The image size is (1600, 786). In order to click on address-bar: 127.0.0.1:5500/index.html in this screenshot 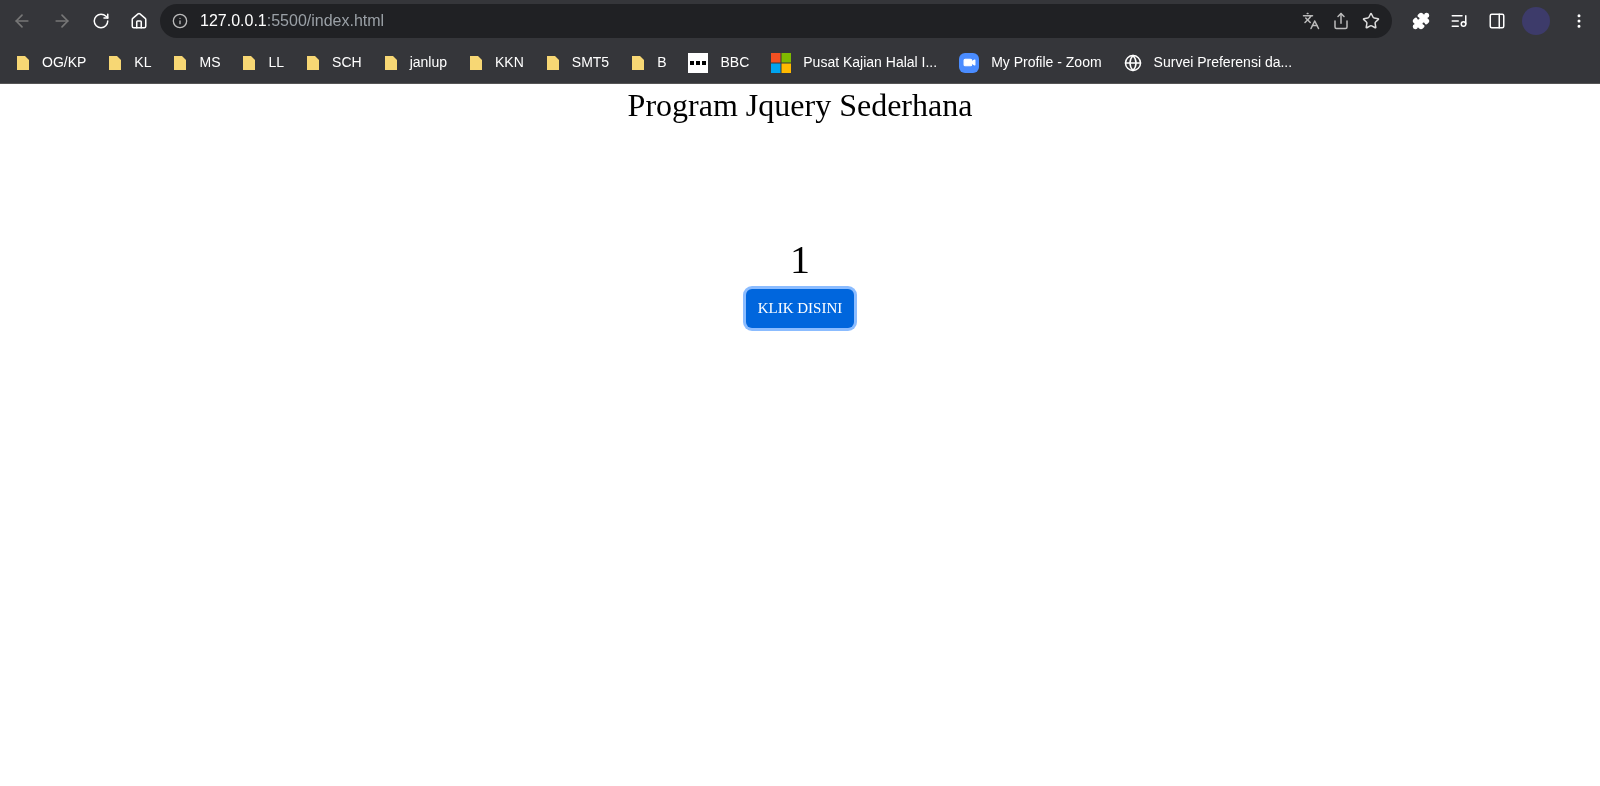, I will do `click(776, 21)`.